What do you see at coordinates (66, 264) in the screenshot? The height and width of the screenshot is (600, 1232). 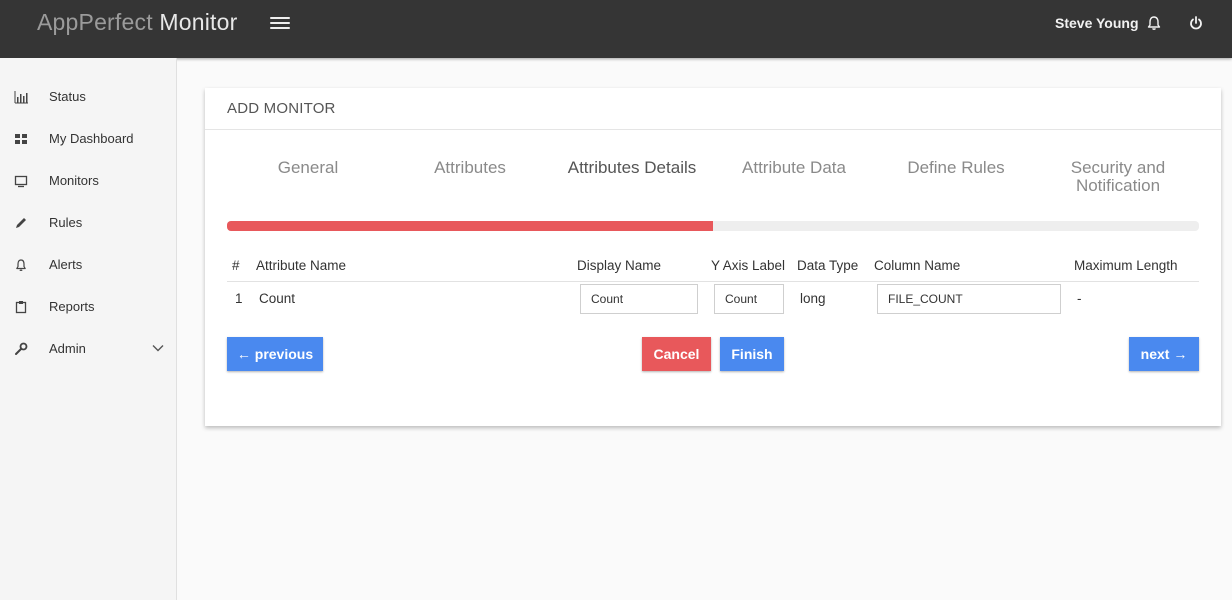 I see `sidebar-item-label: Alerts` at bounding box center [66, 264].